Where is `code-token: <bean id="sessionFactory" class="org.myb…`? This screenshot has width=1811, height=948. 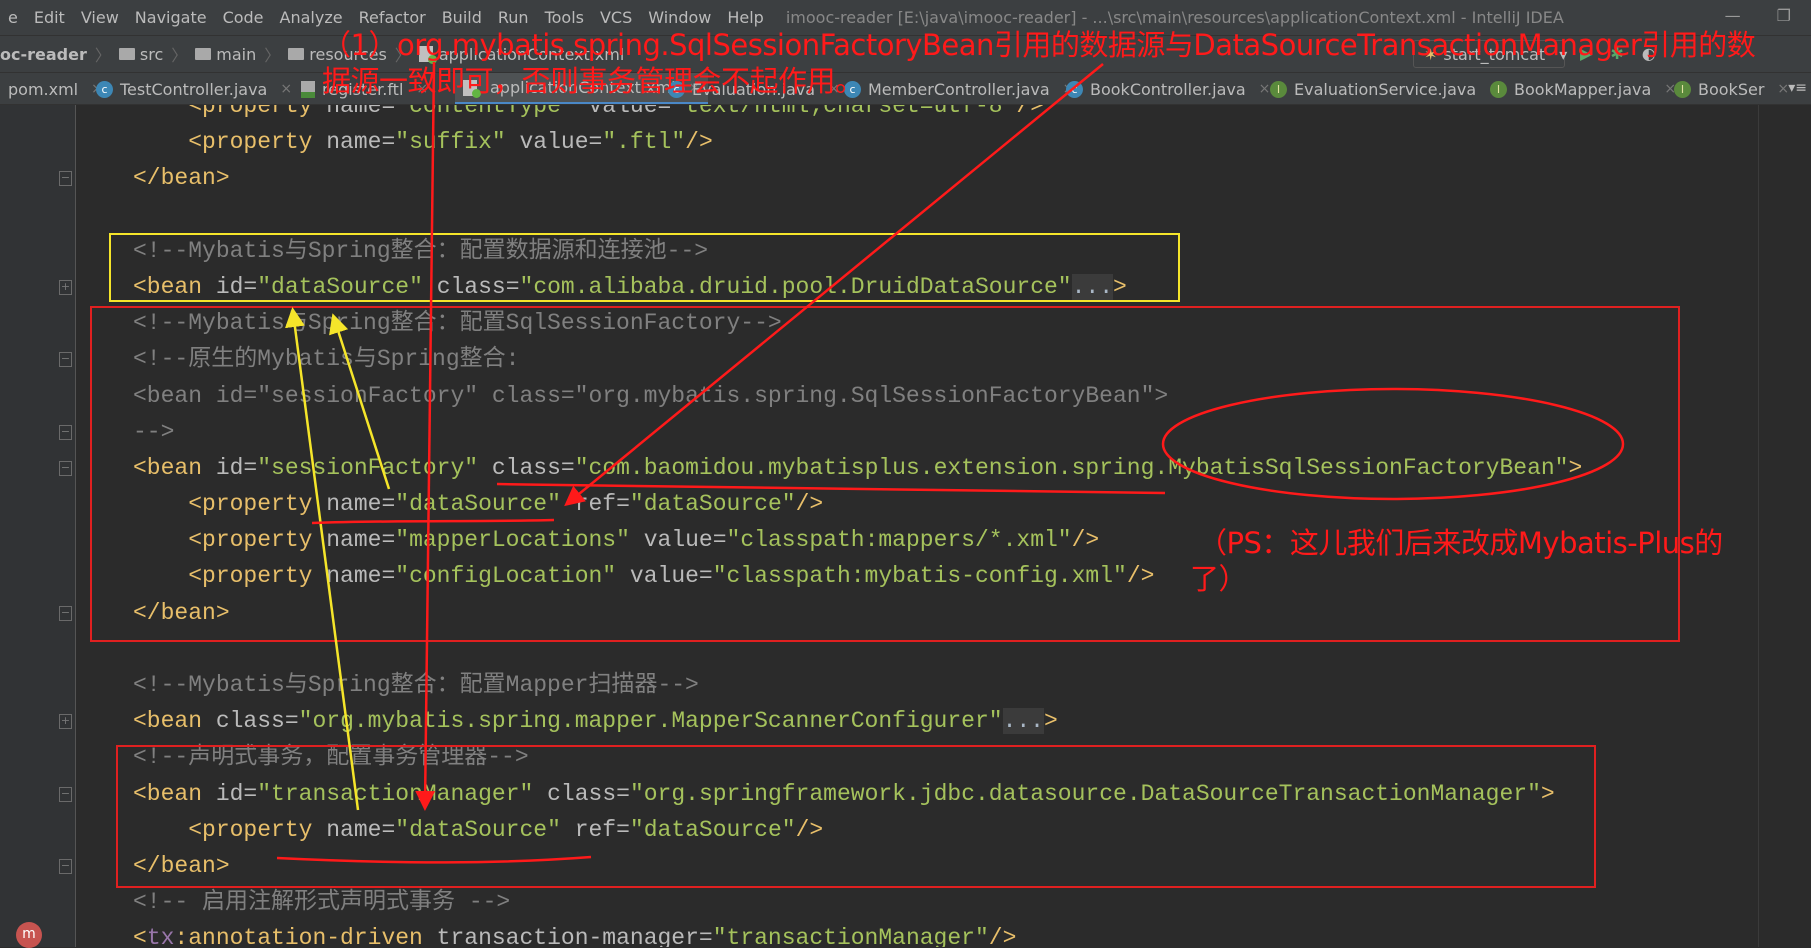 code-token: <bean id="sessionFactory" class="org.myb… is located at coordinates (651, 395).